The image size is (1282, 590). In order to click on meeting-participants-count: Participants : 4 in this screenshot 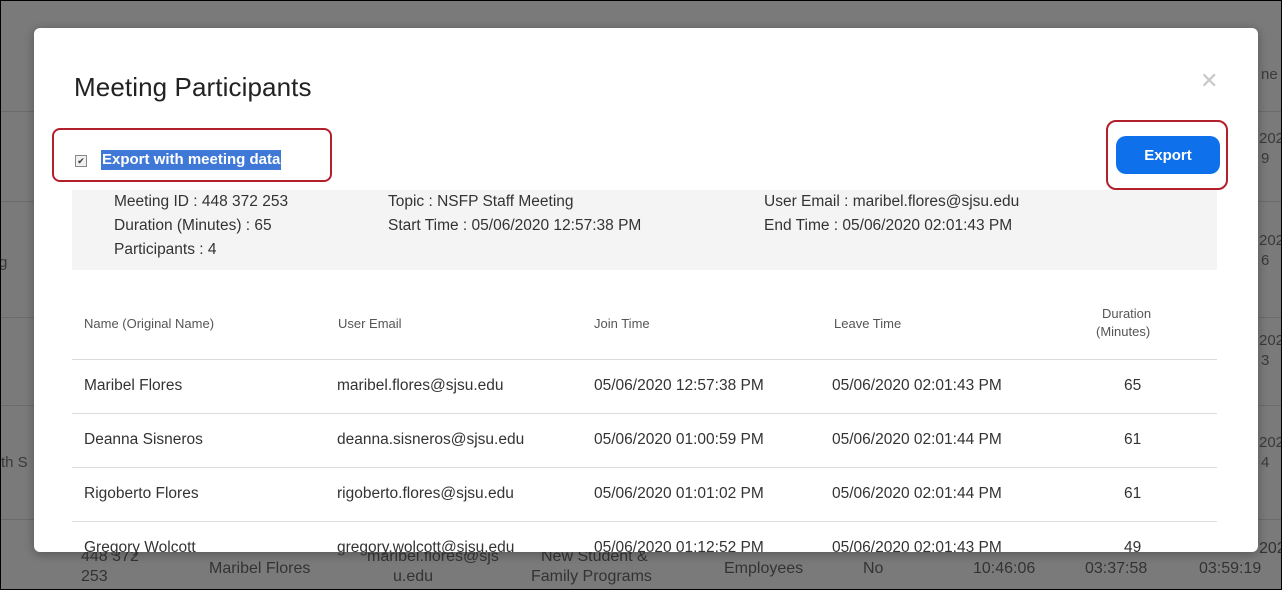, I will do `click(165, 249)`.